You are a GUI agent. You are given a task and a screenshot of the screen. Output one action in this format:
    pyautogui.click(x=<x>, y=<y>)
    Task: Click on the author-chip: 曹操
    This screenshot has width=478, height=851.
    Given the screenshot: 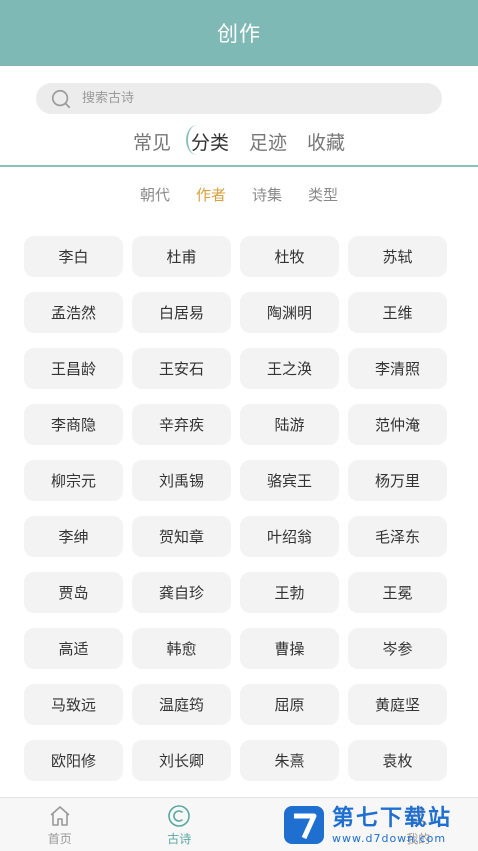 What is the action you would take?
    pyautogui.click(x=289, y=648)
    